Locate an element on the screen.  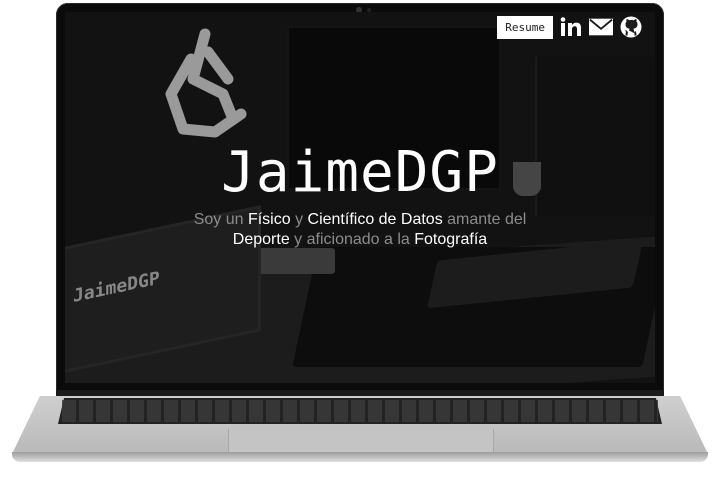
linkedin-icon is located at coordinates (571, 27).